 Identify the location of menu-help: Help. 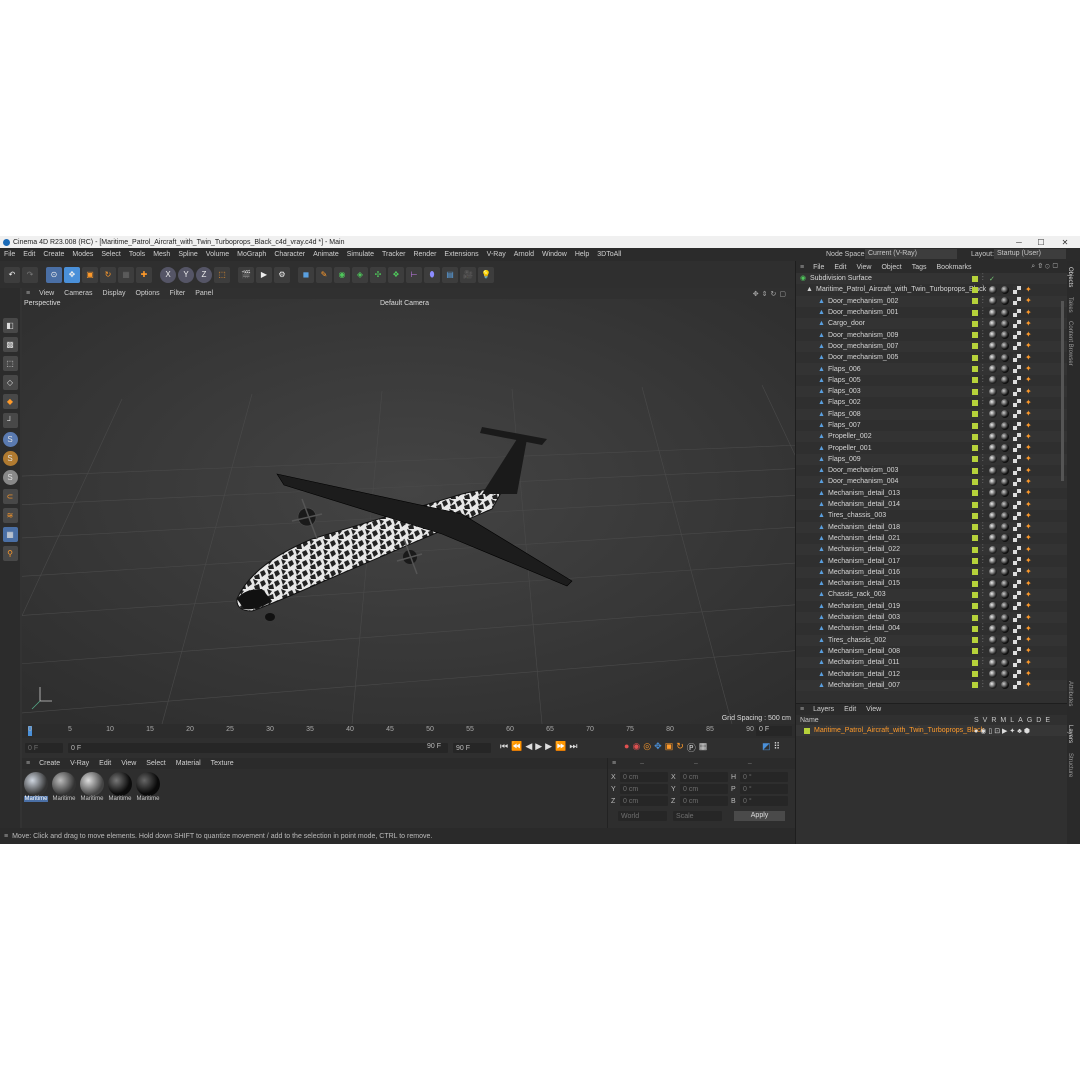
(582, 254).